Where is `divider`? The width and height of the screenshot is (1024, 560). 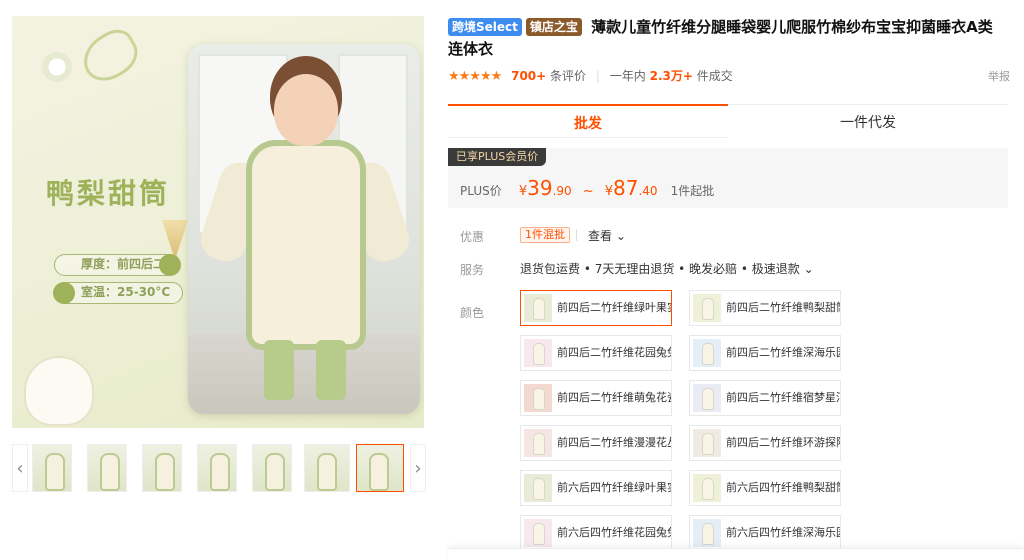 divider is located at coordinates (576, 235).